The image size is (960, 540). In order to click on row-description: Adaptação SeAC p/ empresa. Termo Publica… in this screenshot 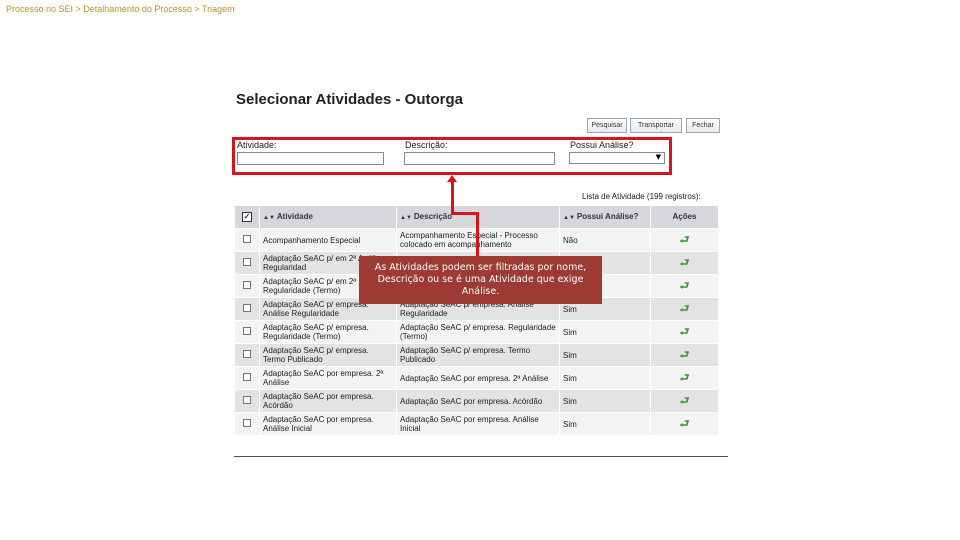, I will do `click(478, 355)`.